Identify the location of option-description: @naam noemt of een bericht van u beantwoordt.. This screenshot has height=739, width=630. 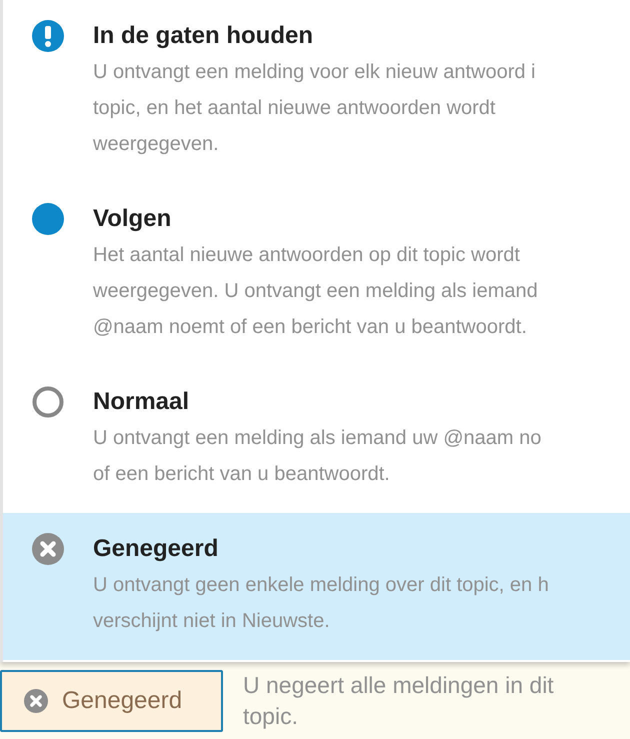
(310, 327).